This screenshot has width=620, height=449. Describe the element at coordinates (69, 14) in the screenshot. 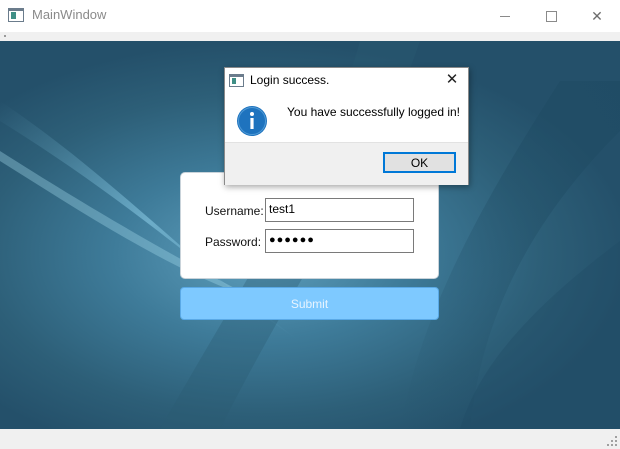

I see `window-title: MainWindow` at that location.